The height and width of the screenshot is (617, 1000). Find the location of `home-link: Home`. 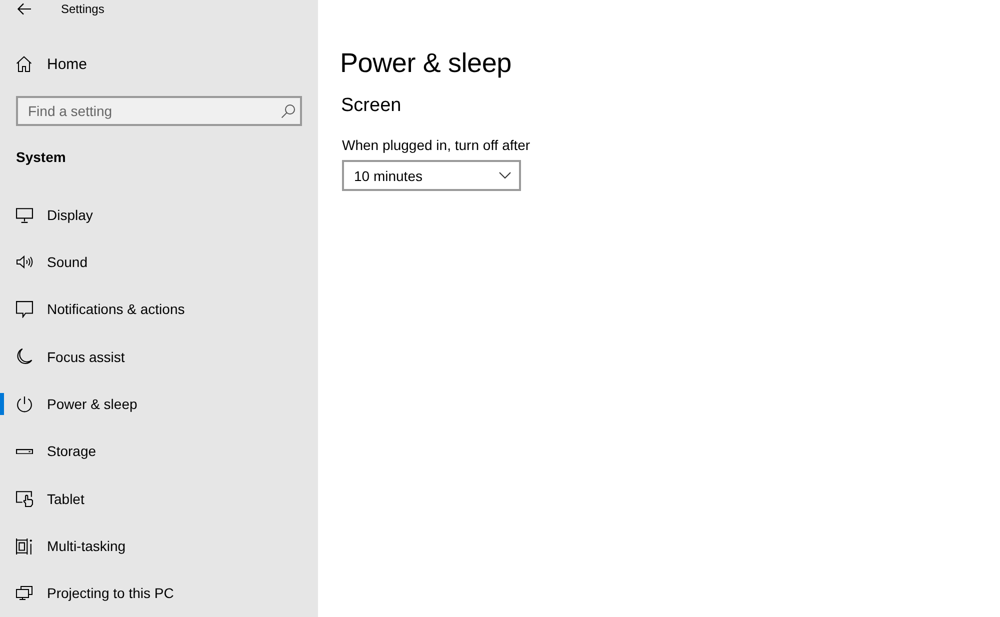

home-link: Home is located at coordinates (159, 64).